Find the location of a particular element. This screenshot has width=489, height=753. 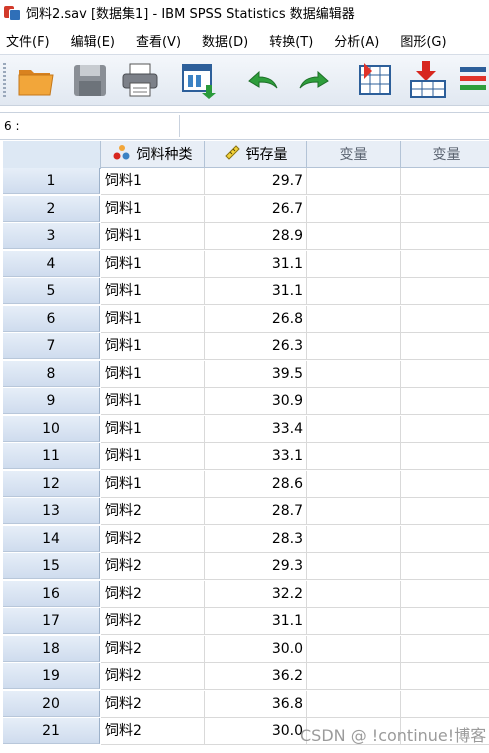

menu-transform: 转换(T) is located at coordinates (290, 40).